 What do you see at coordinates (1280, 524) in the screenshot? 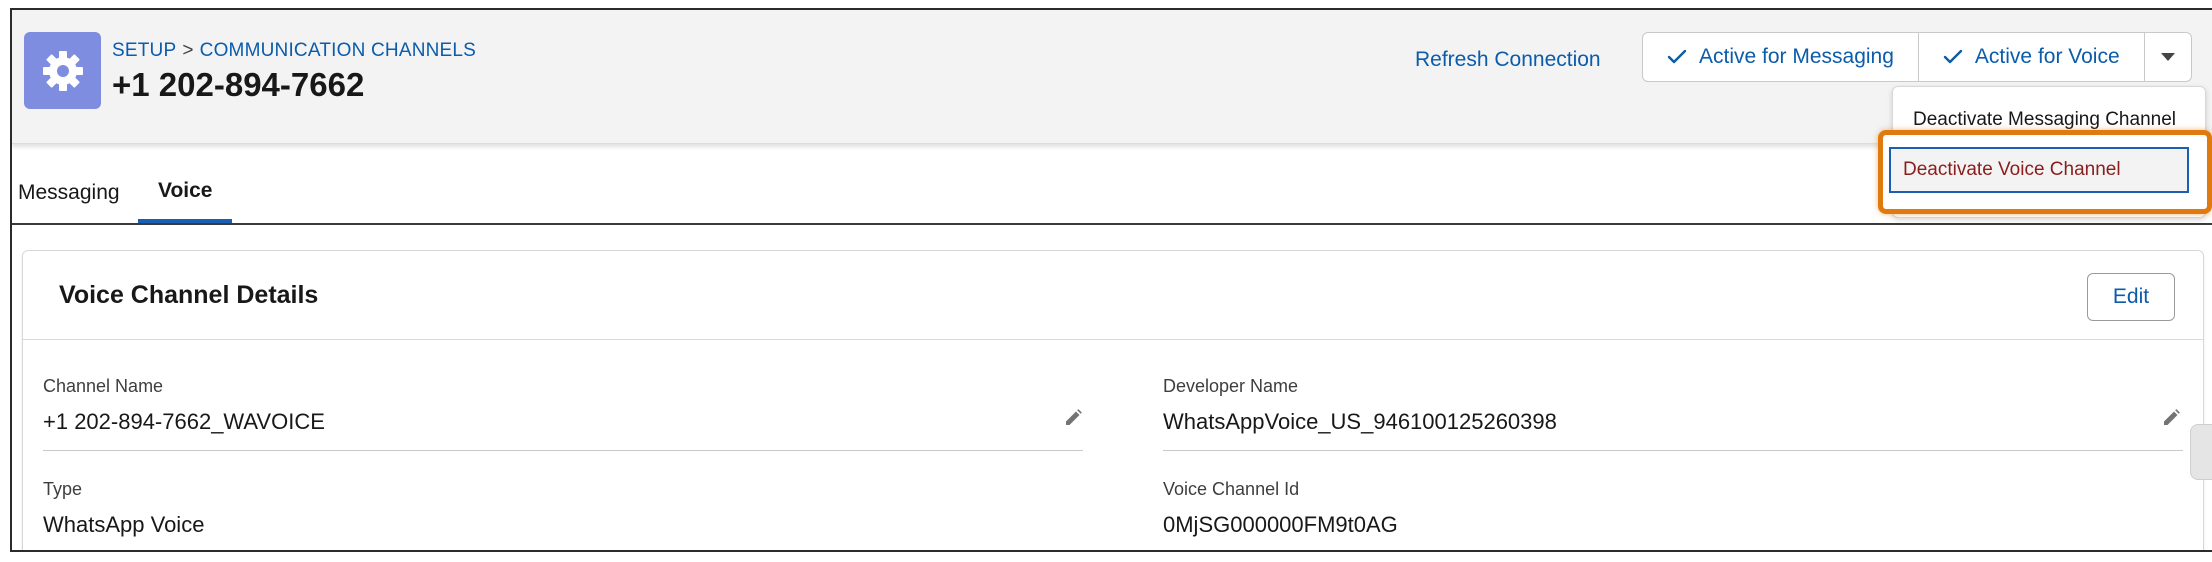
I see `field-value: 0MjSG000000FM9t0AG` at bounding box center [1280, 524].